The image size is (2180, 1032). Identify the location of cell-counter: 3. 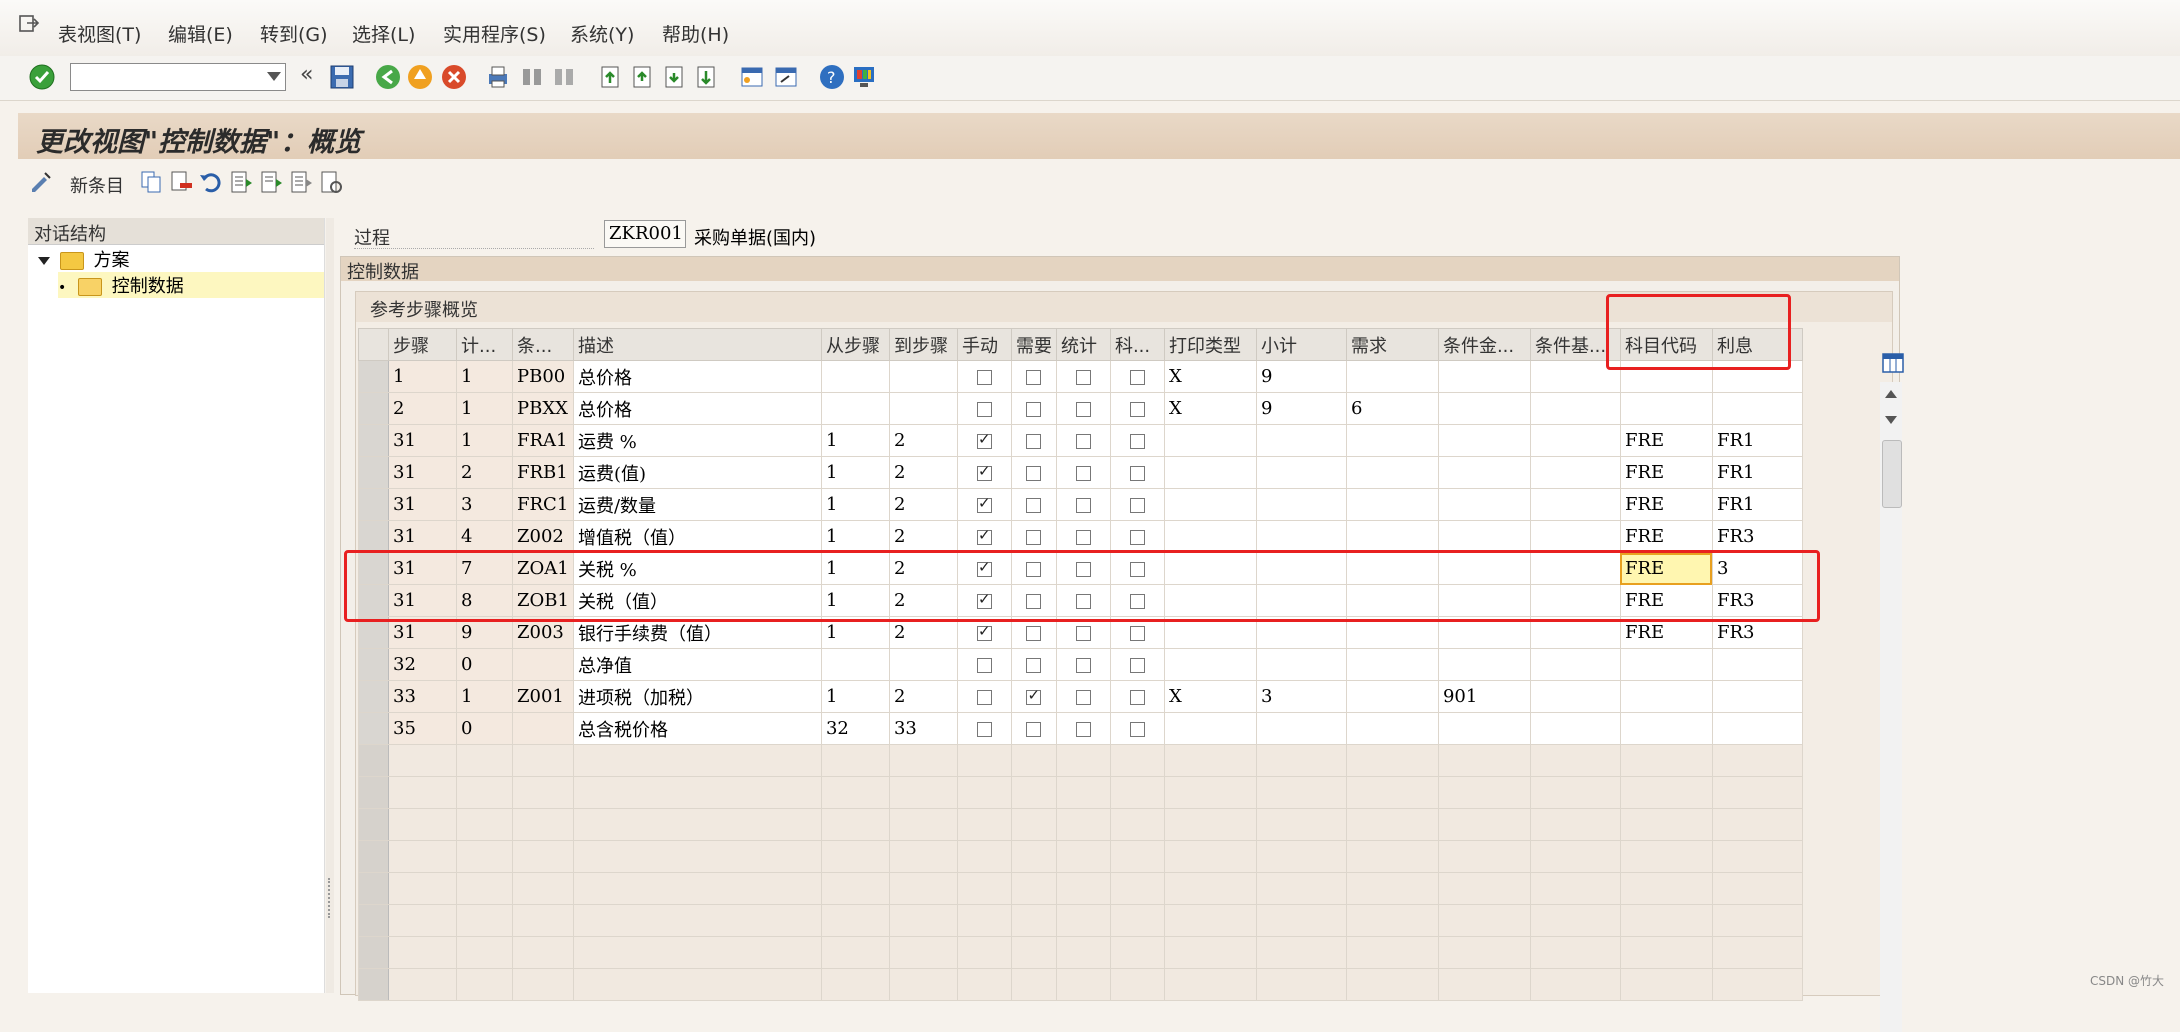
(484, 504).